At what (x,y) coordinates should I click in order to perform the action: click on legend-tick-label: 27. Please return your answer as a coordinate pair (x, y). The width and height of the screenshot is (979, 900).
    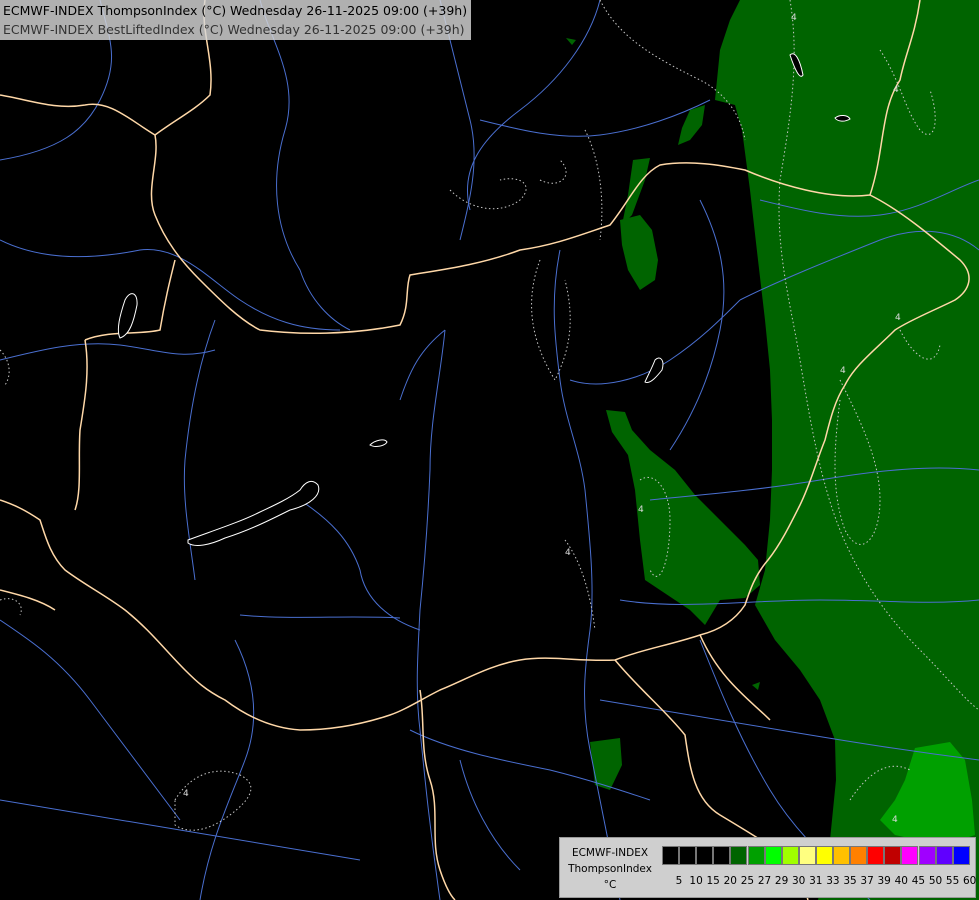
    Looking at the image, I should click on (764, 881).